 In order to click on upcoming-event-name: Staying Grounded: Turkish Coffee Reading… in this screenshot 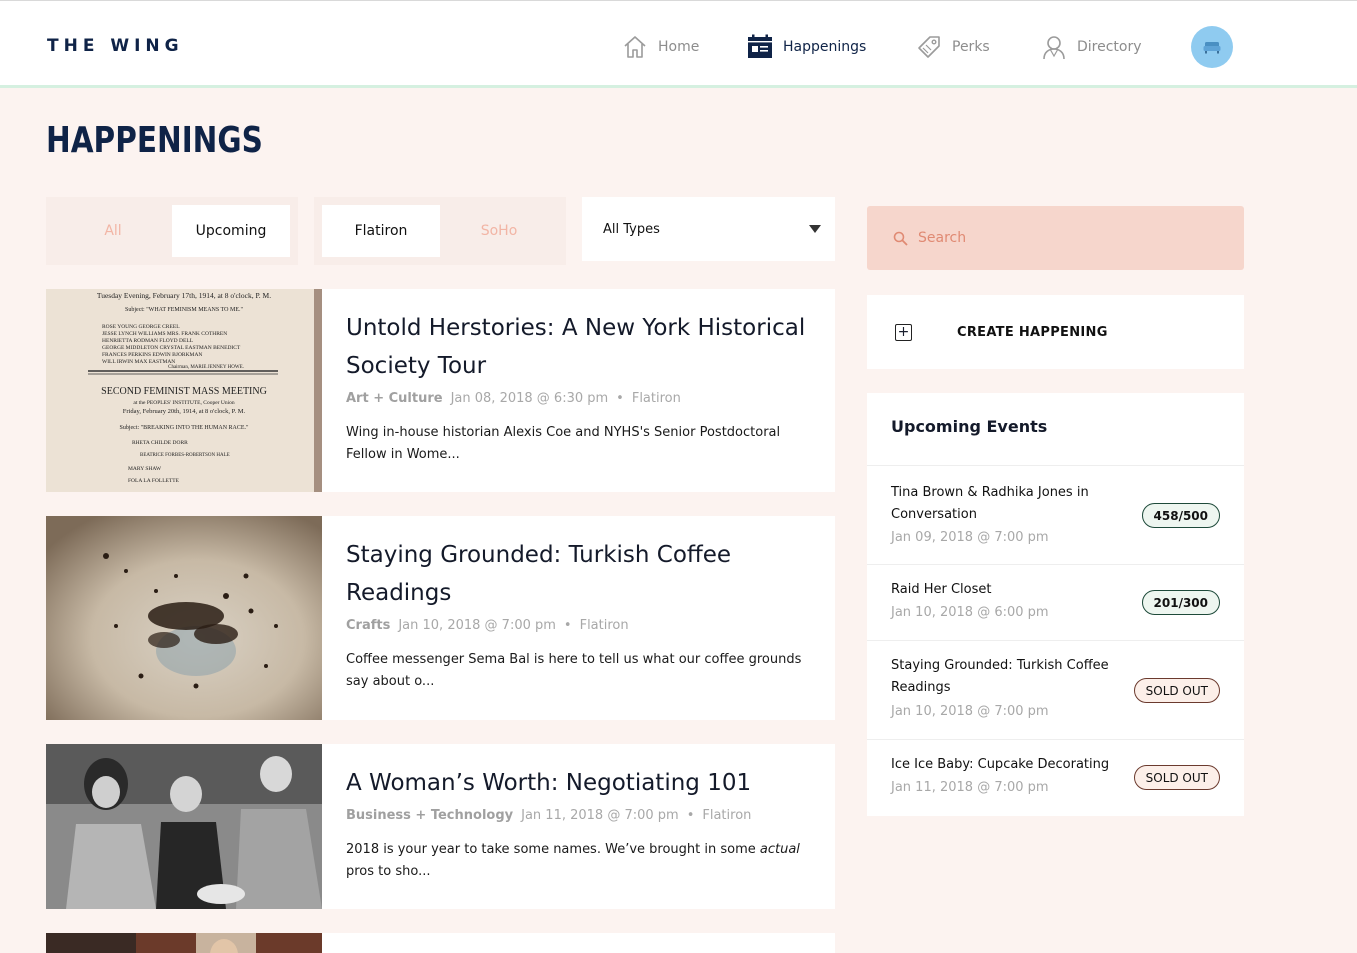, I will do `click(1000, 676)`.